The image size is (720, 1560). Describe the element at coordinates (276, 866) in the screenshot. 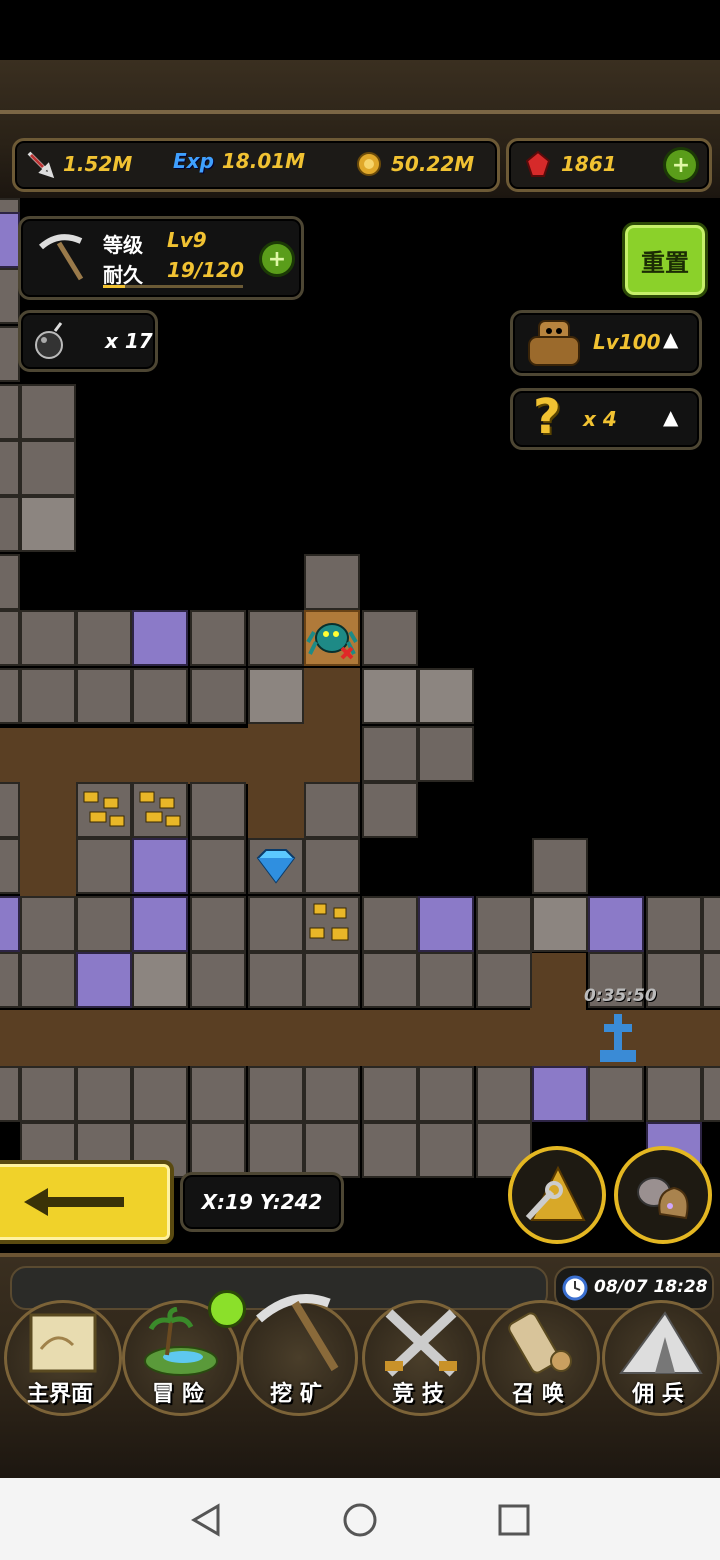

I see `diamond-tile` at that location.